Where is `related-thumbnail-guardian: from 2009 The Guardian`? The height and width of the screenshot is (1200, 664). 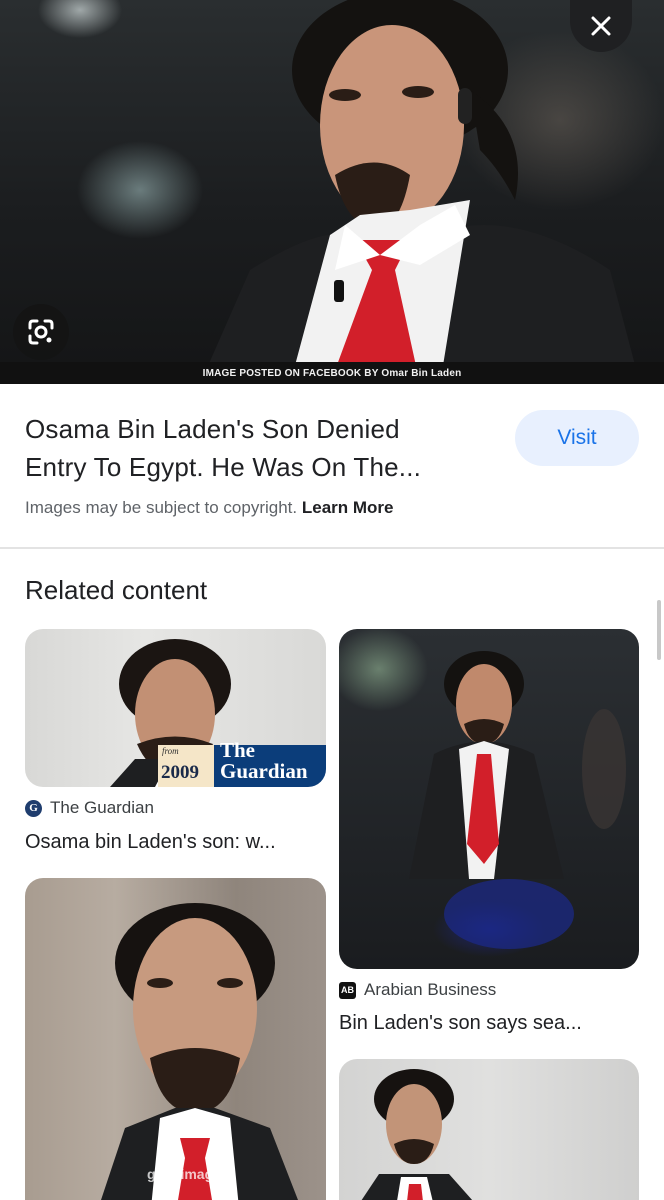 related-thumbnail-guardian: from 2009 The Guardian is located at coordinates (175, 708).